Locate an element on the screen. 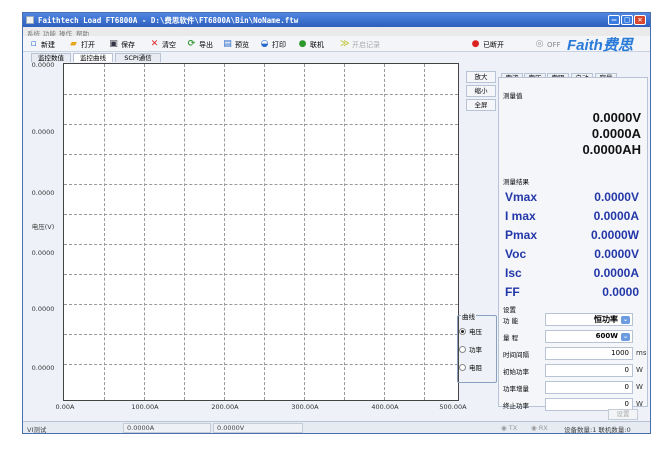 This screenshot has height=456, width=672. pmax-value: 0.0000W is located at coordinates (614, 235).